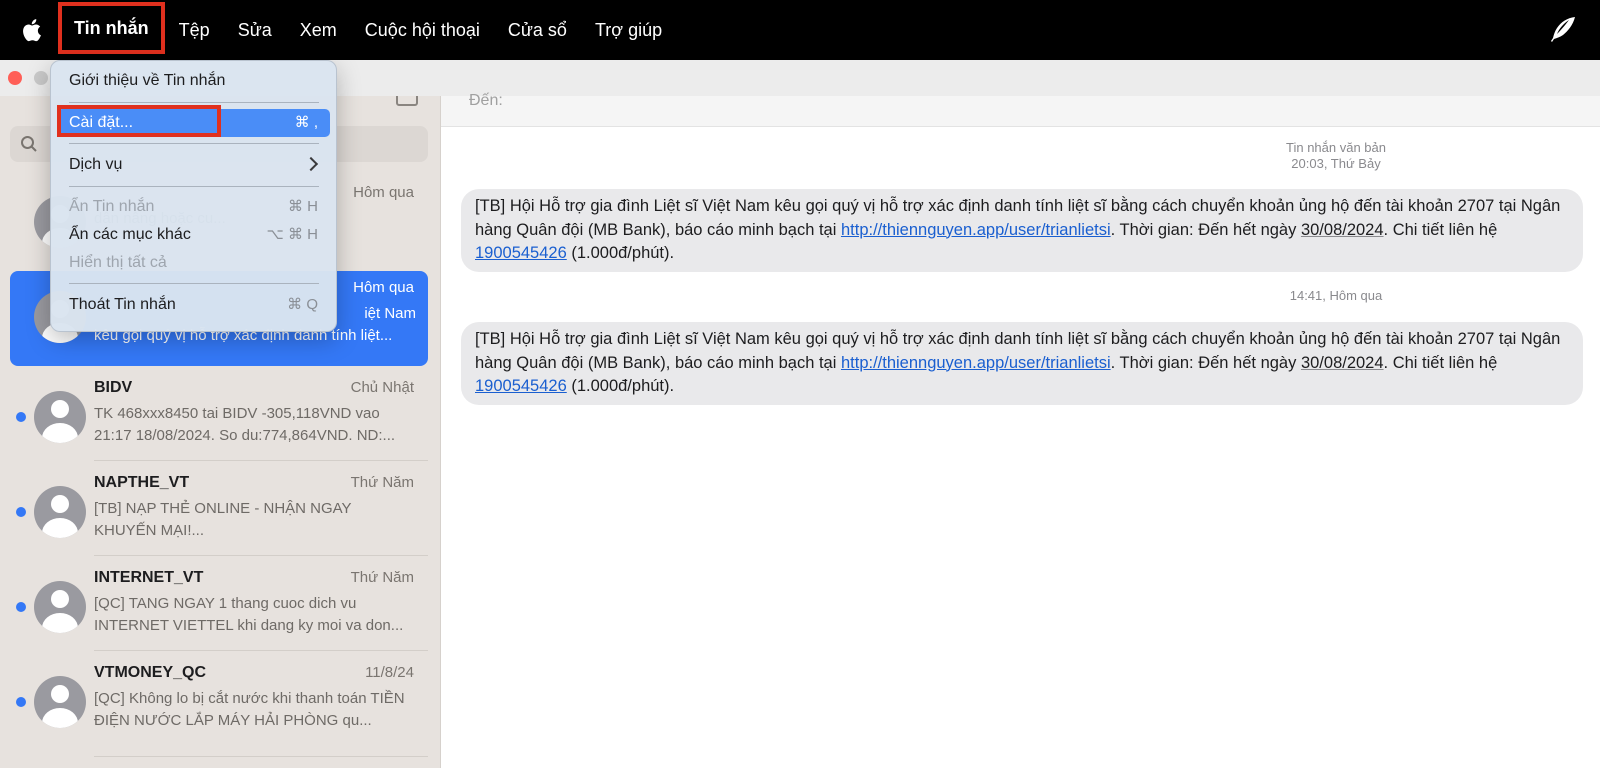  Describe the element at coordinates (113, 387) in the screenshot. I see `conversation-name: BIDV` at that location.